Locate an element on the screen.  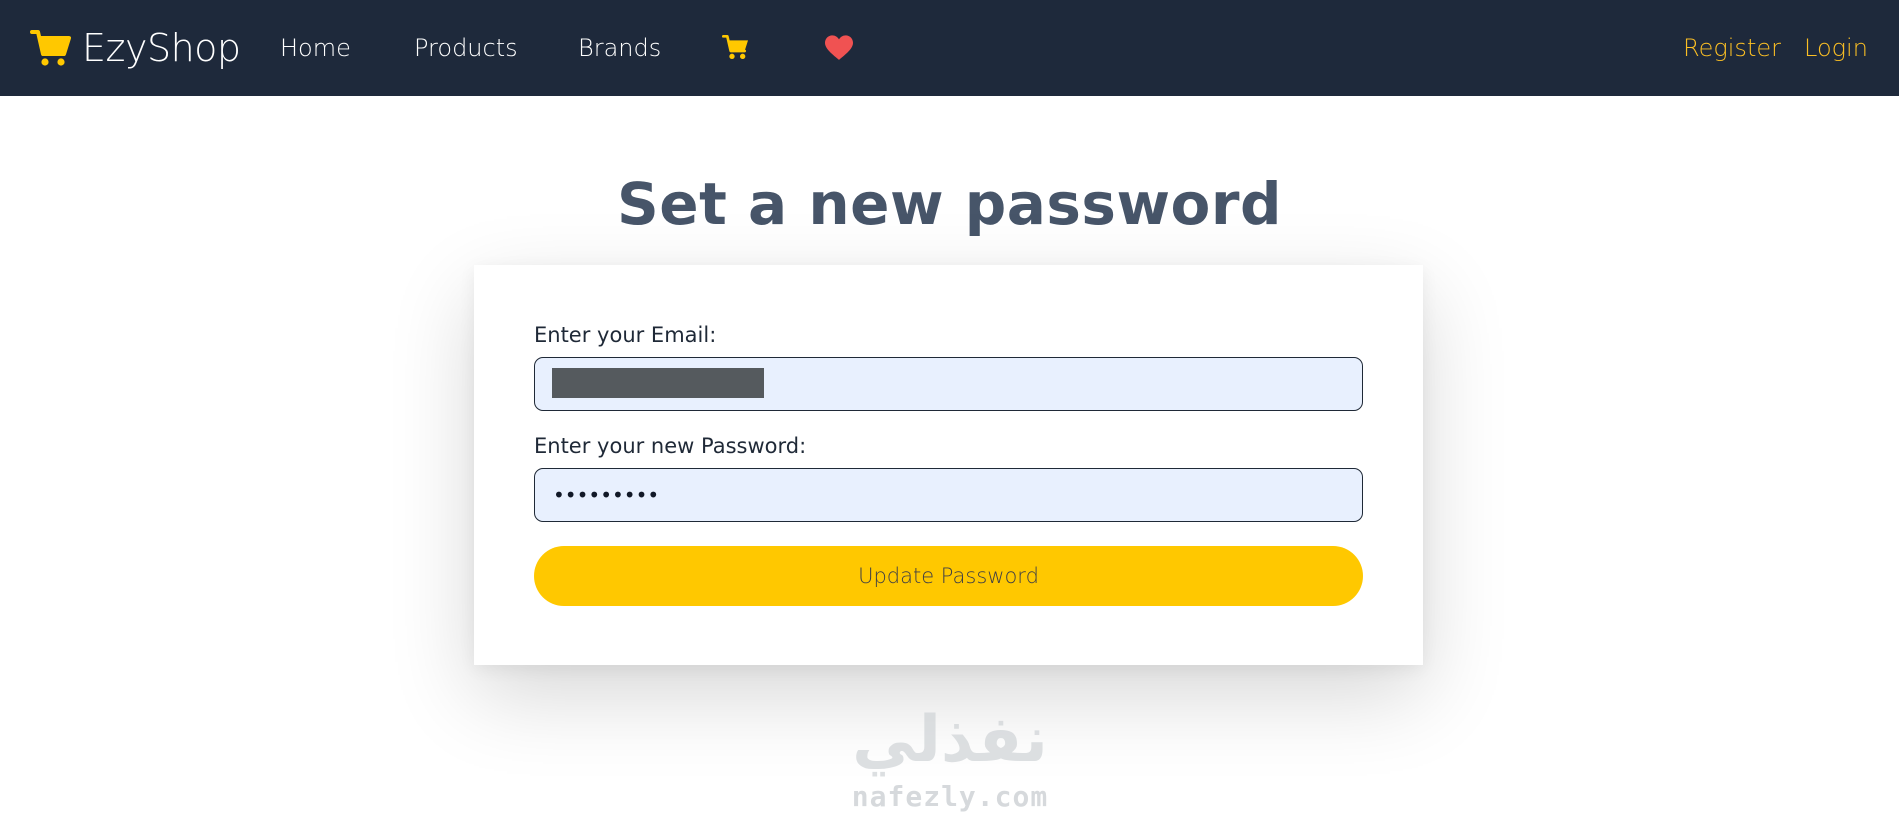
cart-nav-icon is located at coordinates (736, 47).